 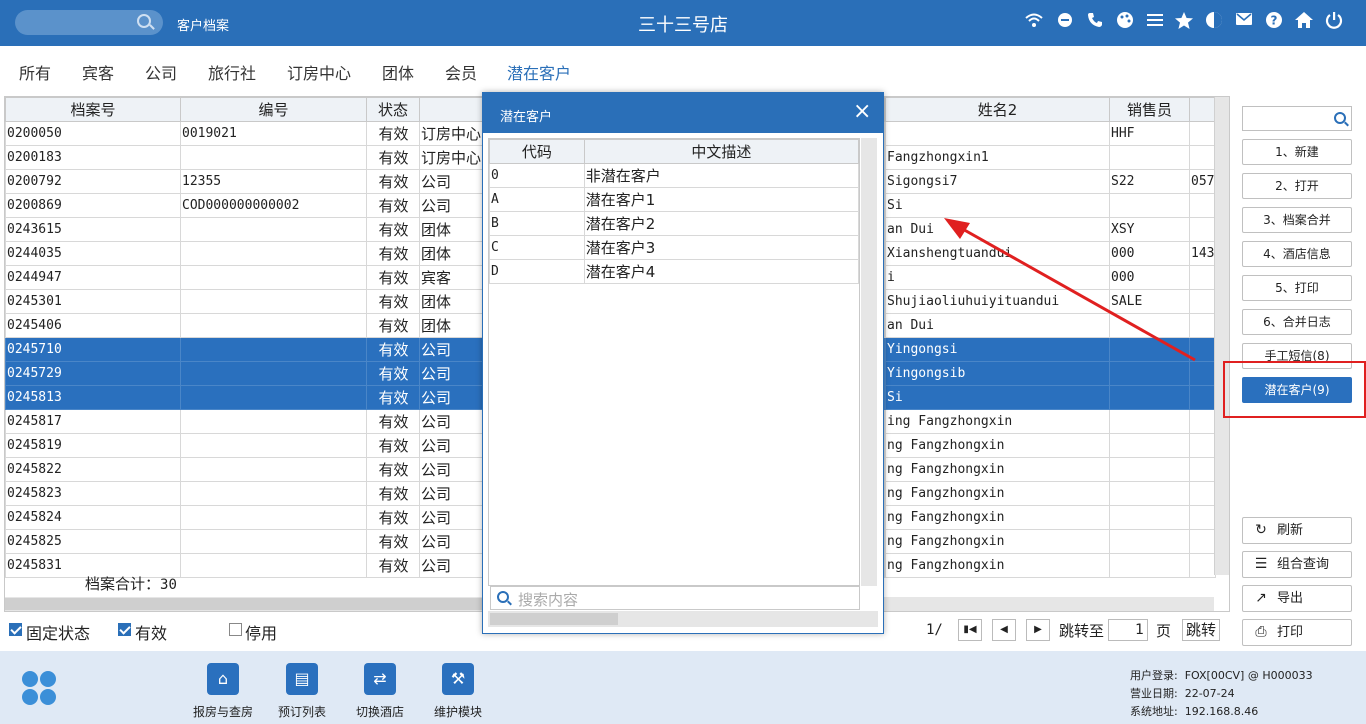 What do you see at coordinates (273, 181) in the screenshot?
I see `cell-code: 12355` at bounding box center [273, 181].